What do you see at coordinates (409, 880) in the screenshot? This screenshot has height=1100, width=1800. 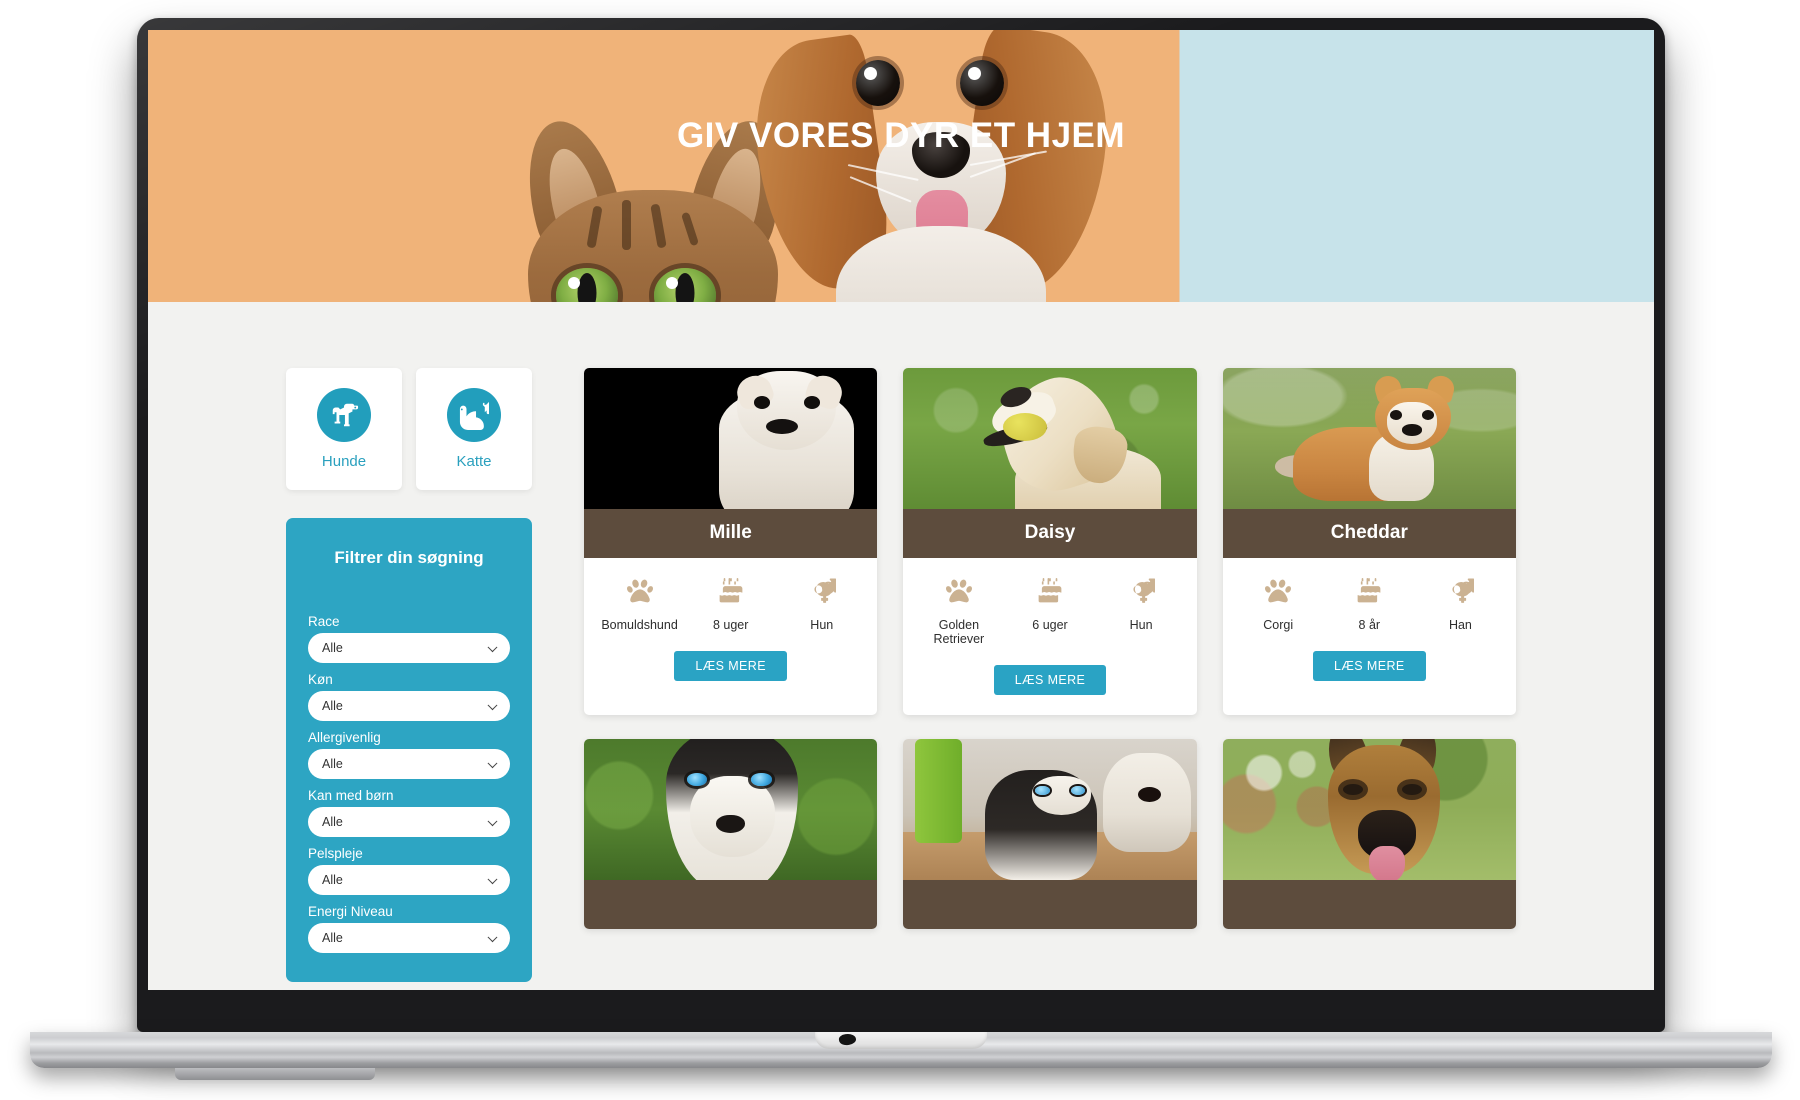 I see `filter-select-pelspleje: Alle` at bounding box center [409, 880].